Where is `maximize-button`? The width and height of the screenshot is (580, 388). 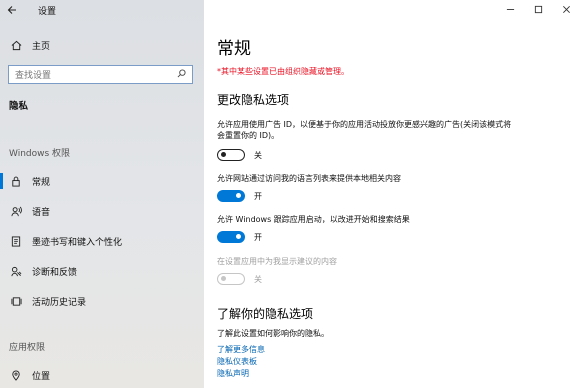 maximize-button is located at coordinates (538, 9).